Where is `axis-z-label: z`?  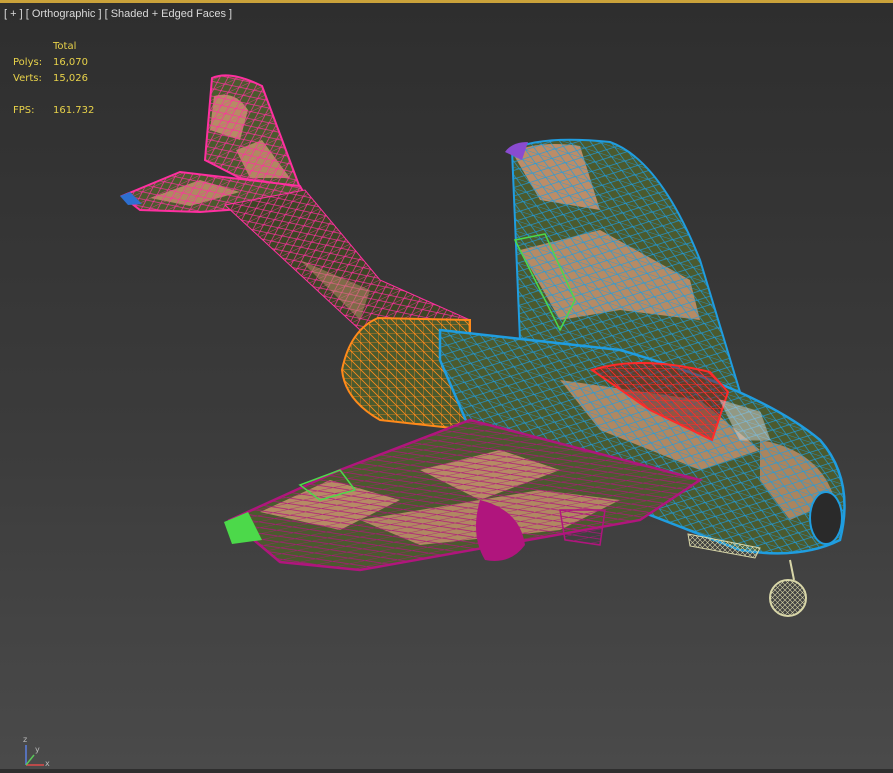
axis-z-label: z is located at coordinates (25, 739).